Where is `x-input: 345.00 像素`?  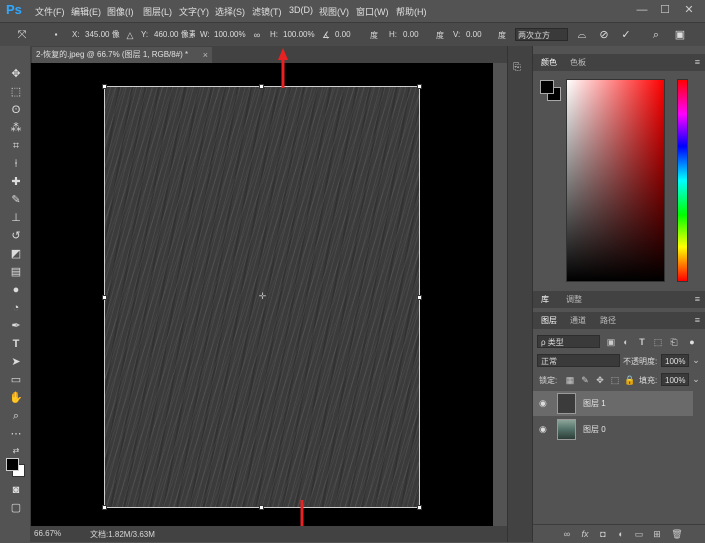
x-input: 345.00 像素 is located at coordinates (101, 34).